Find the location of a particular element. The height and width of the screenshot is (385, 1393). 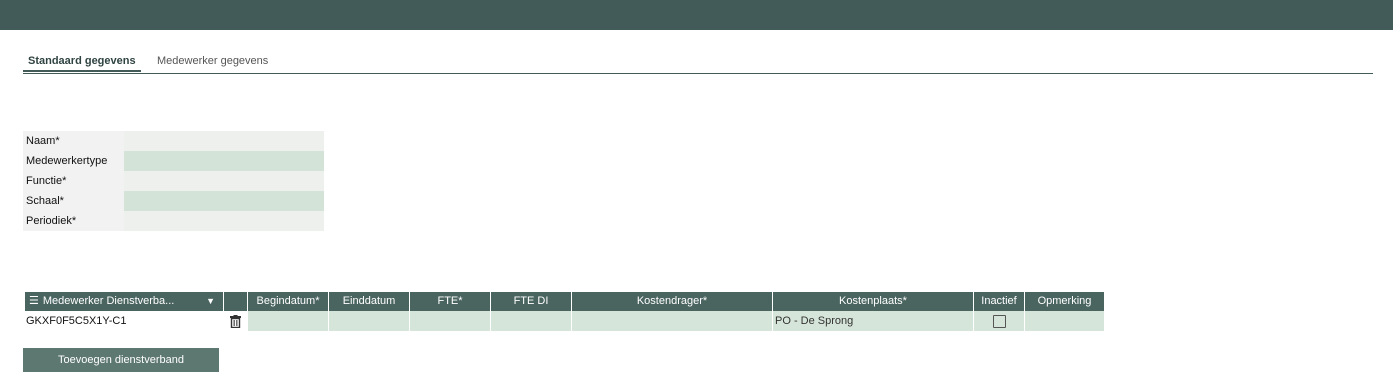

table-row: GKXF0F5C5X1Y-C1 PO - De Sprong is located at coordinates (565, 321).